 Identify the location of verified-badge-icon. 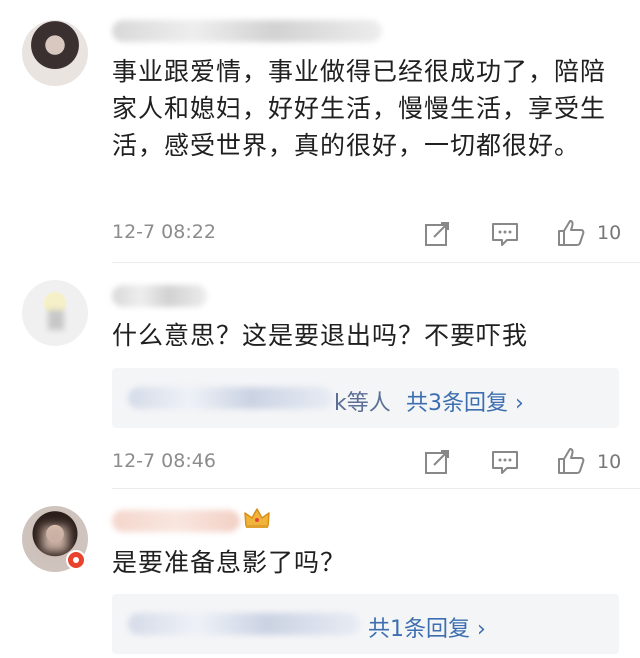
(76, 560).